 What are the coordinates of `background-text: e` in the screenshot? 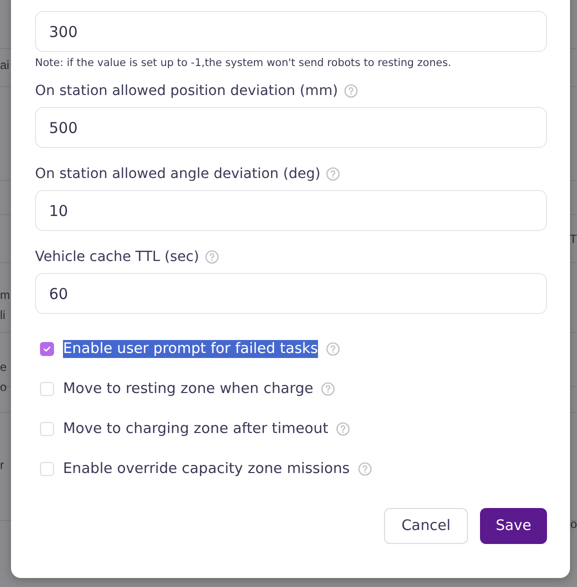 It's located at (3, 367).